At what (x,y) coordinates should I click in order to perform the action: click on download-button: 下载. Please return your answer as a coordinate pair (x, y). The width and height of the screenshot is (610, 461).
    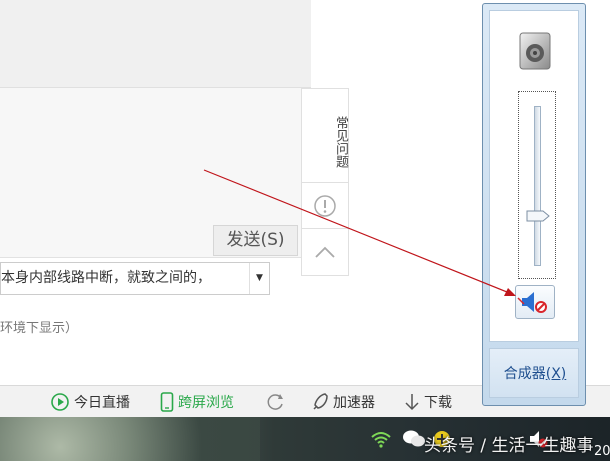
    Looking at the image, I should click on (428, 402).